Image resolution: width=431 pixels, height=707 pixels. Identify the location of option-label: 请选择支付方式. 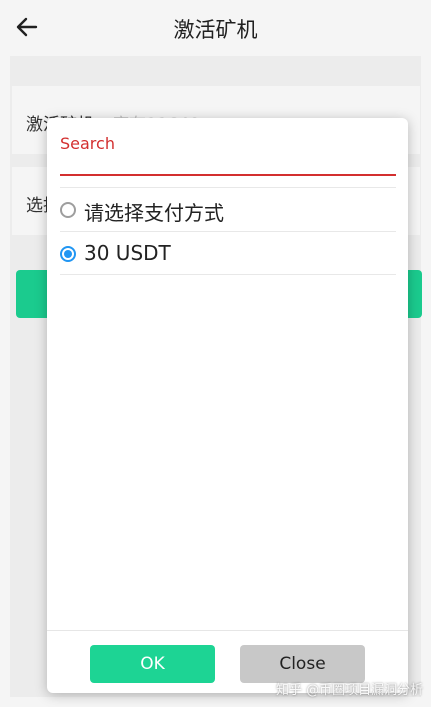
(154, 213).